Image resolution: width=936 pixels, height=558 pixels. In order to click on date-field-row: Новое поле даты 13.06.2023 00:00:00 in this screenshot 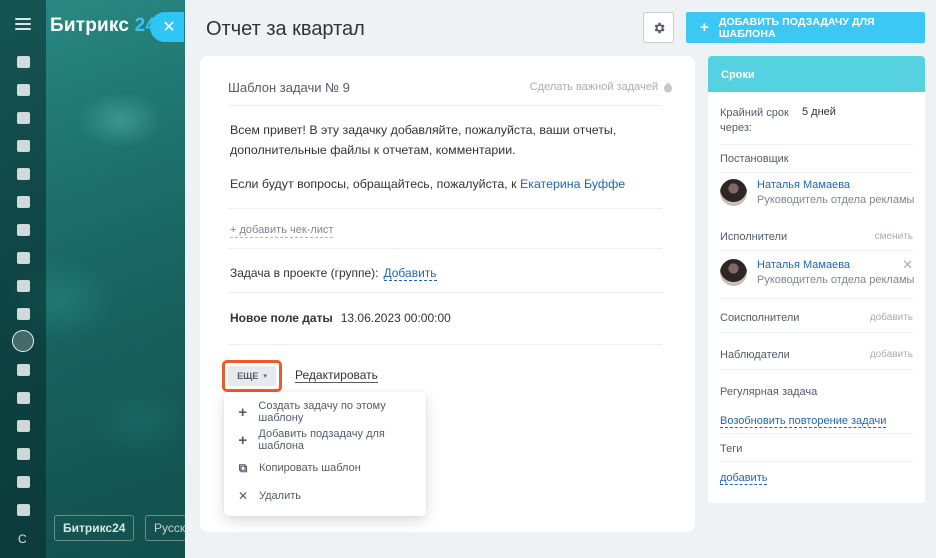, I will do `click(340, 318)`.